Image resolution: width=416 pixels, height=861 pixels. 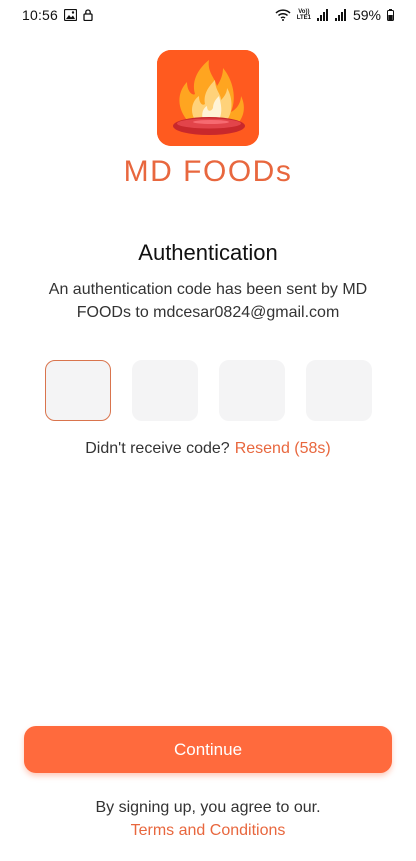 I want to click on battery-icon, so click(x=390, y=15).